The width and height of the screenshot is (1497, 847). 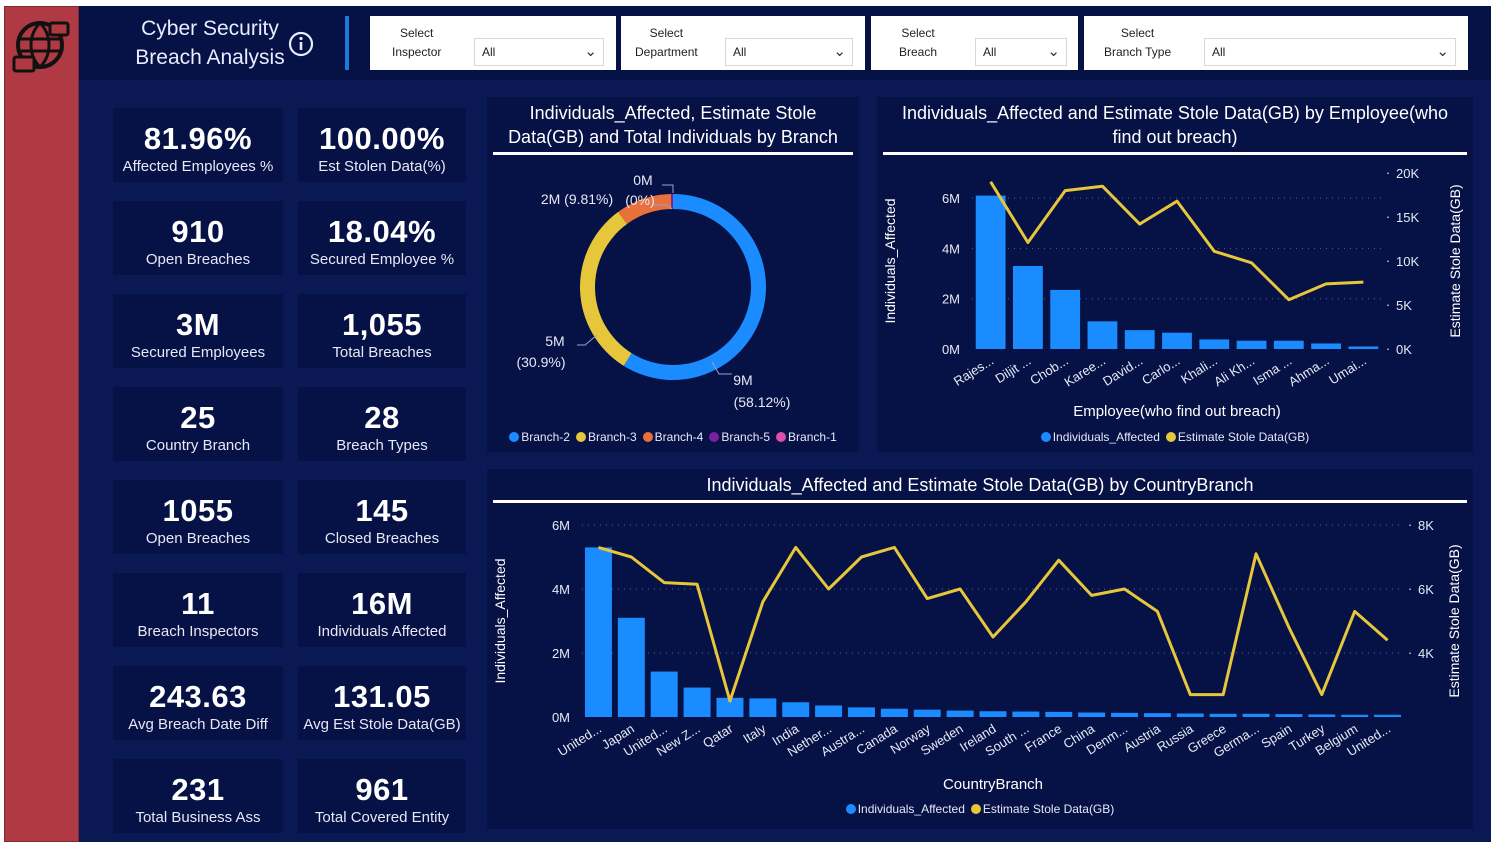 I want to click on donut-legend: Branch-2 Branch-3 Branch-4 Branch-5 Branch-1, so click(x=673, y=437).